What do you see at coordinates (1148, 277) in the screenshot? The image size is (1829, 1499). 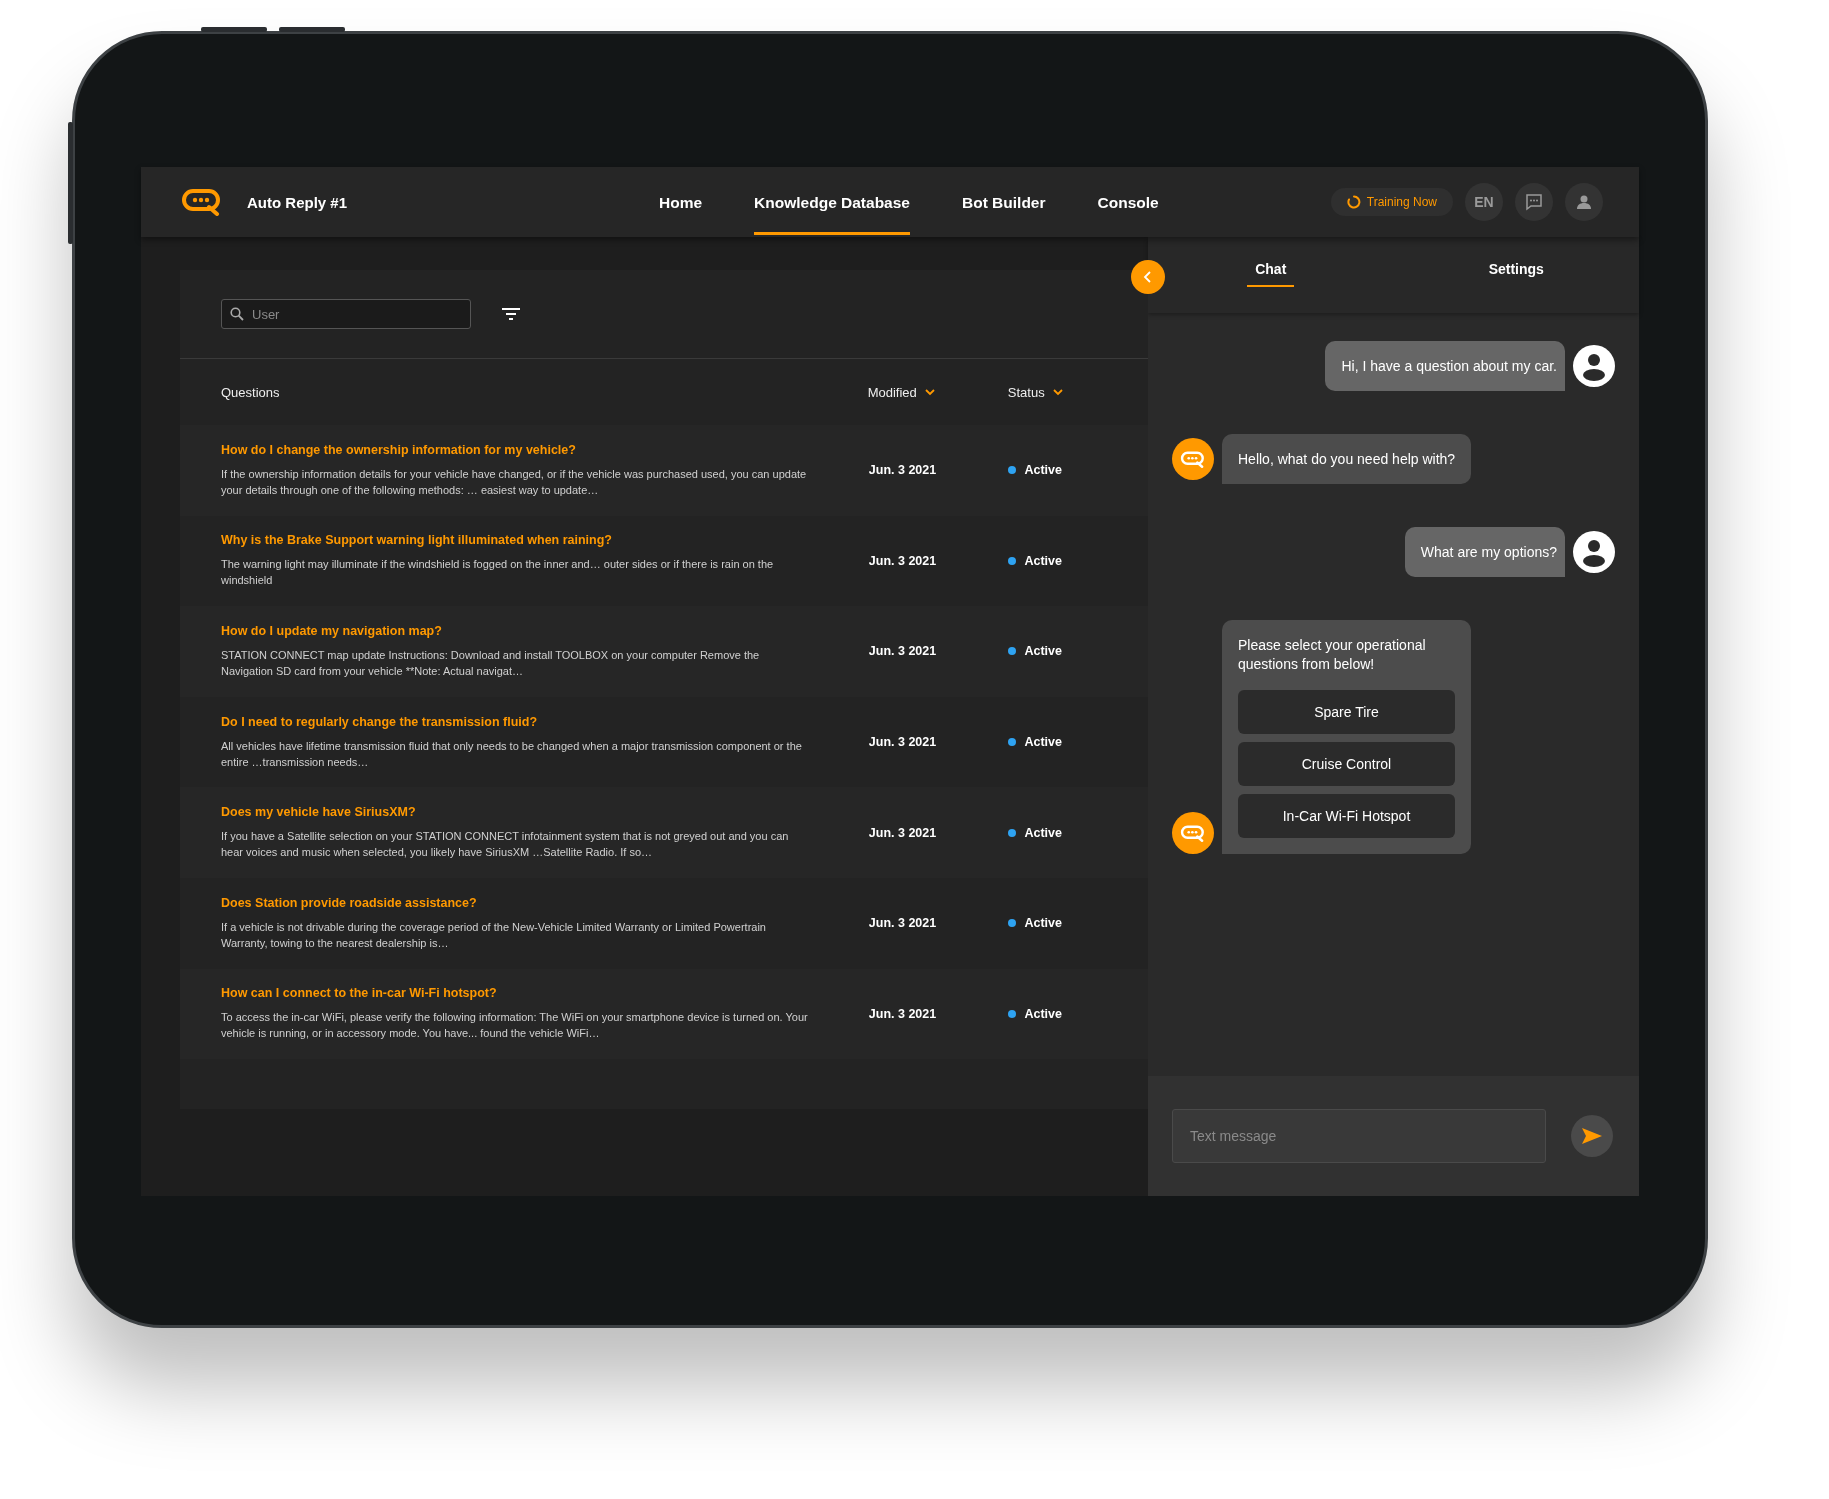 I see `chevron-left-icon` at bounding box center [1148, 277].